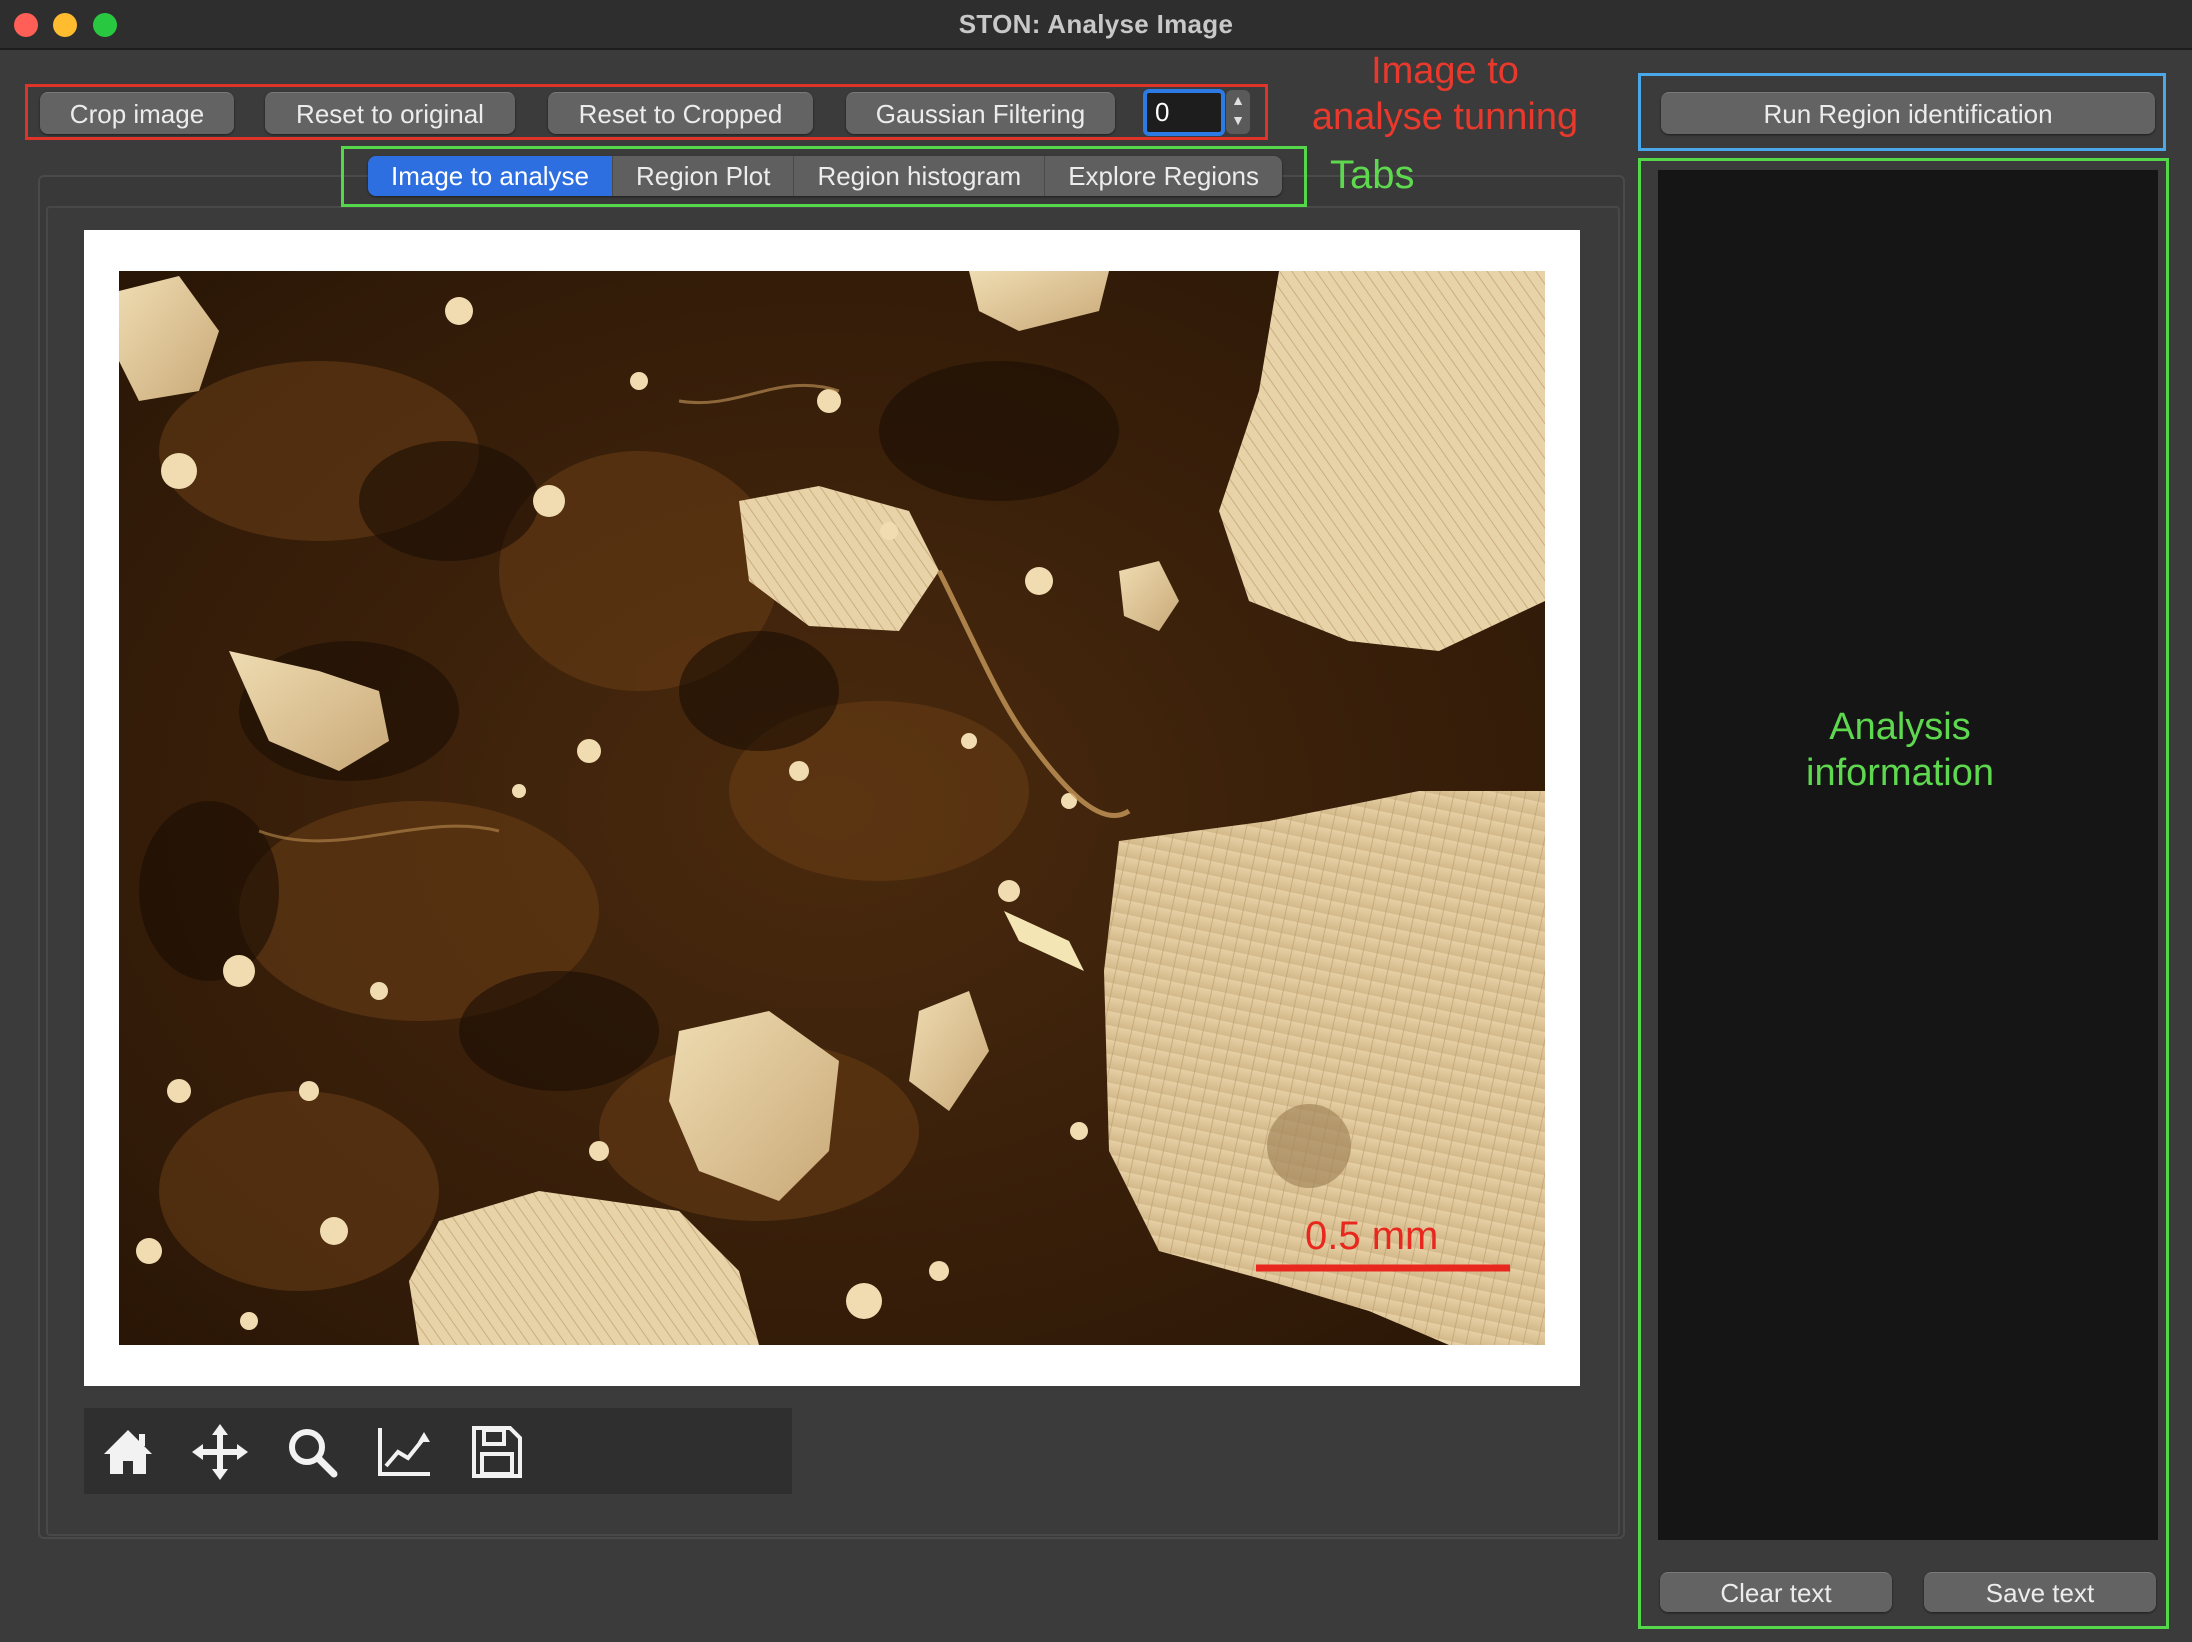  I want to click on title-bar: STON: Analyse Image, so click(1096, 25).